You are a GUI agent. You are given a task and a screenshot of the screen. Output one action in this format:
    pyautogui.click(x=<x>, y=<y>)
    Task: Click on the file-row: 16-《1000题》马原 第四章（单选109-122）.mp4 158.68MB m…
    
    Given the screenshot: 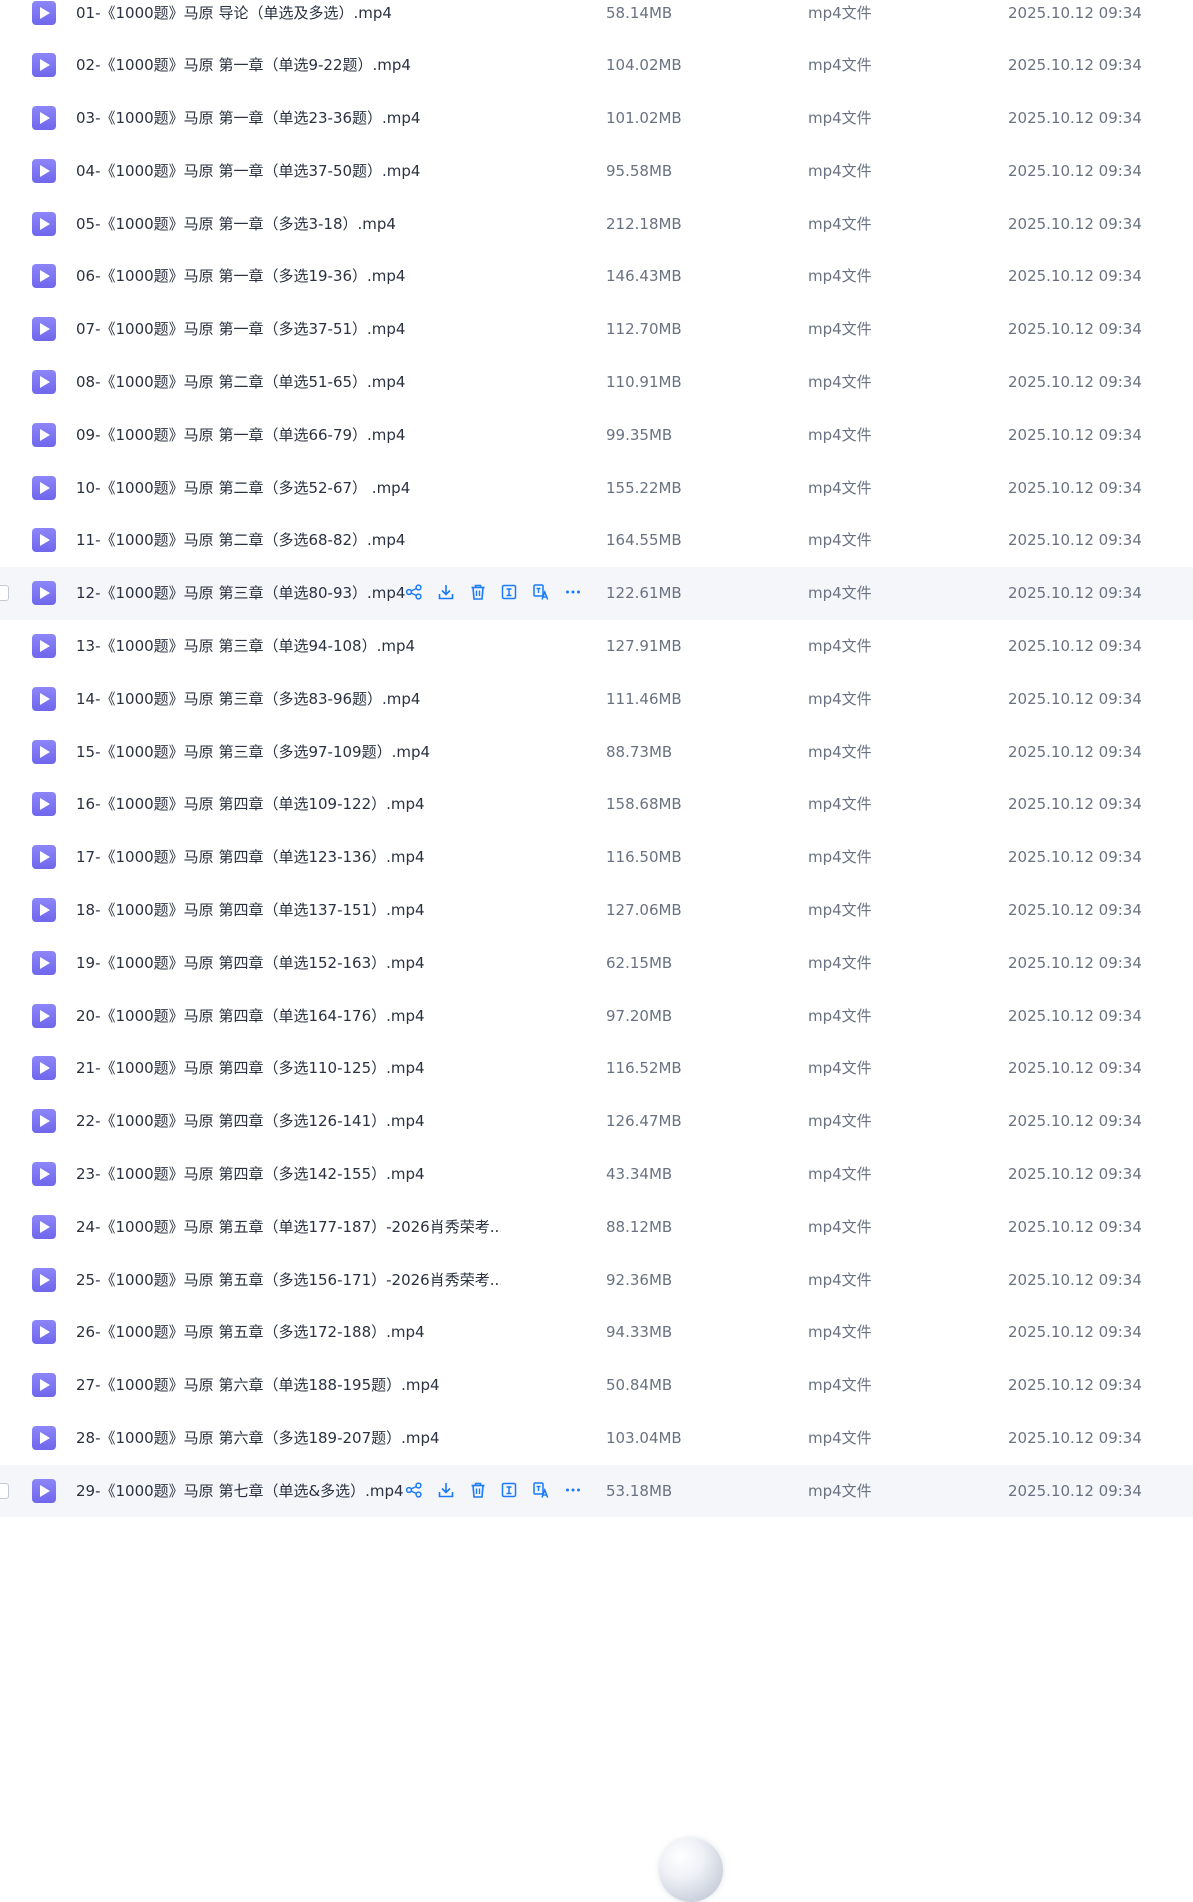 What is the action you would take?
    pyautogui.click(x=596, y=804)
    